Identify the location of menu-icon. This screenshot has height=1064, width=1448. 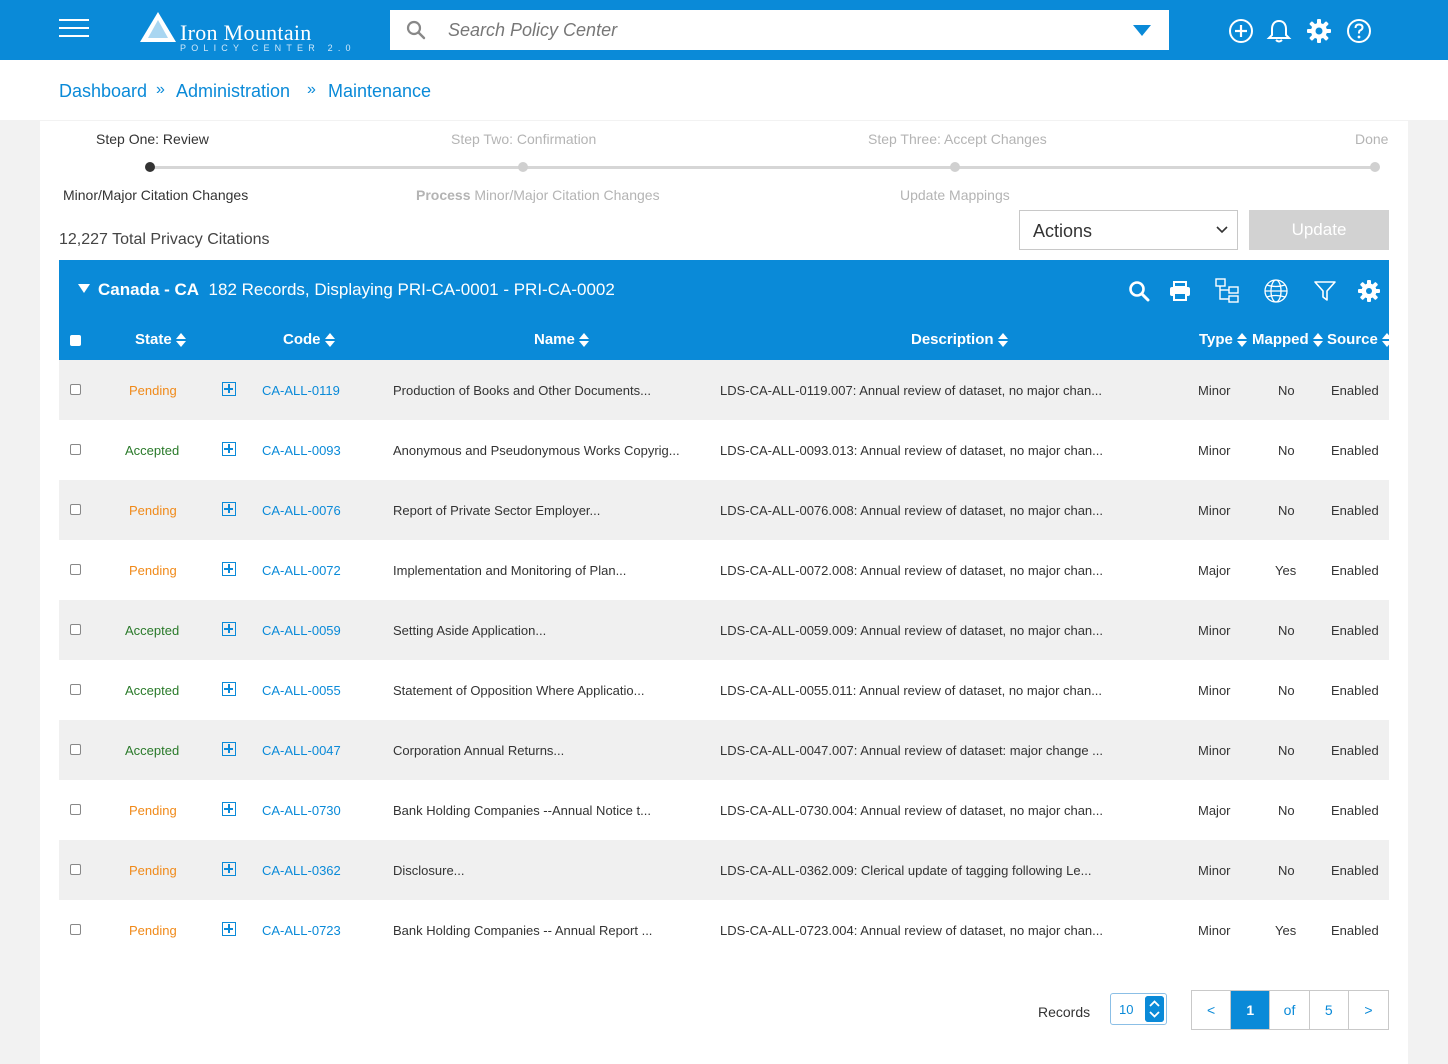
(74, 29).